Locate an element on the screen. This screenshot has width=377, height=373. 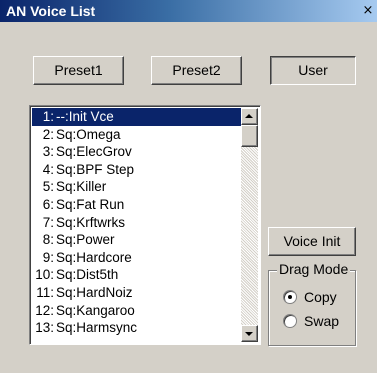
radio-copy: Copy is located at coordinates (310, 298).